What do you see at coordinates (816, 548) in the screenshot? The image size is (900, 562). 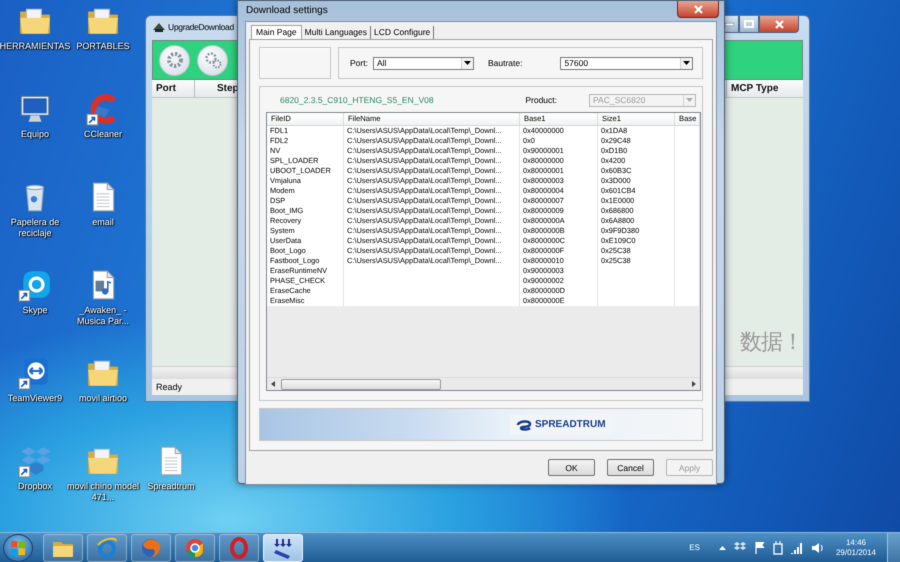 I see `speaker-icon` at bounding box center [816, 548].